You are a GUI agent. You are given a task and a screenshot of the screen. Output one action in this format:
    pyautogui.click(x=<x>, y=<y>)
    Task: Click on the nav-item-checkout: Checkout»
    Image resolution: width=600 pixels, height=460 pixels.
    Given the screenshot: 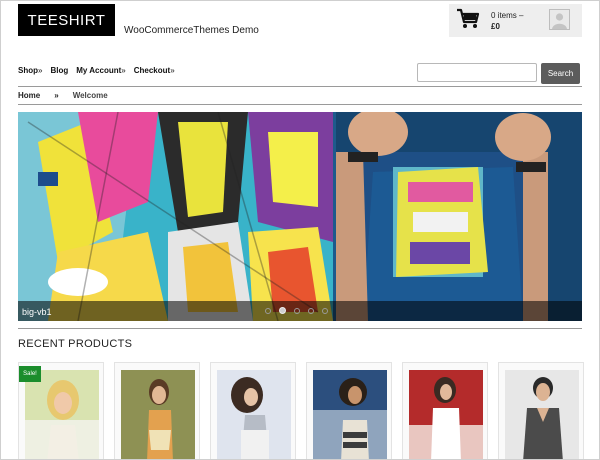 What is the action you would take?
    pyautogui.click(x=154, y=72)
    